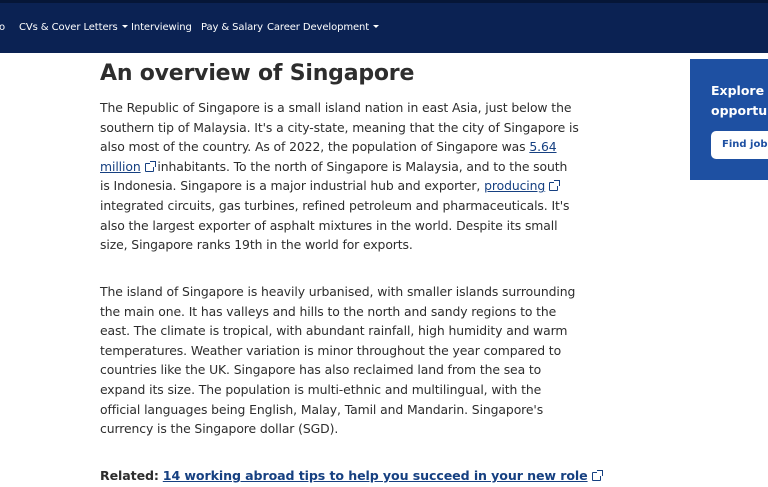 The width and height of the screenshot is (768, 487). I want to click on article-heading: An overview of Singapore, so click(257, 73).